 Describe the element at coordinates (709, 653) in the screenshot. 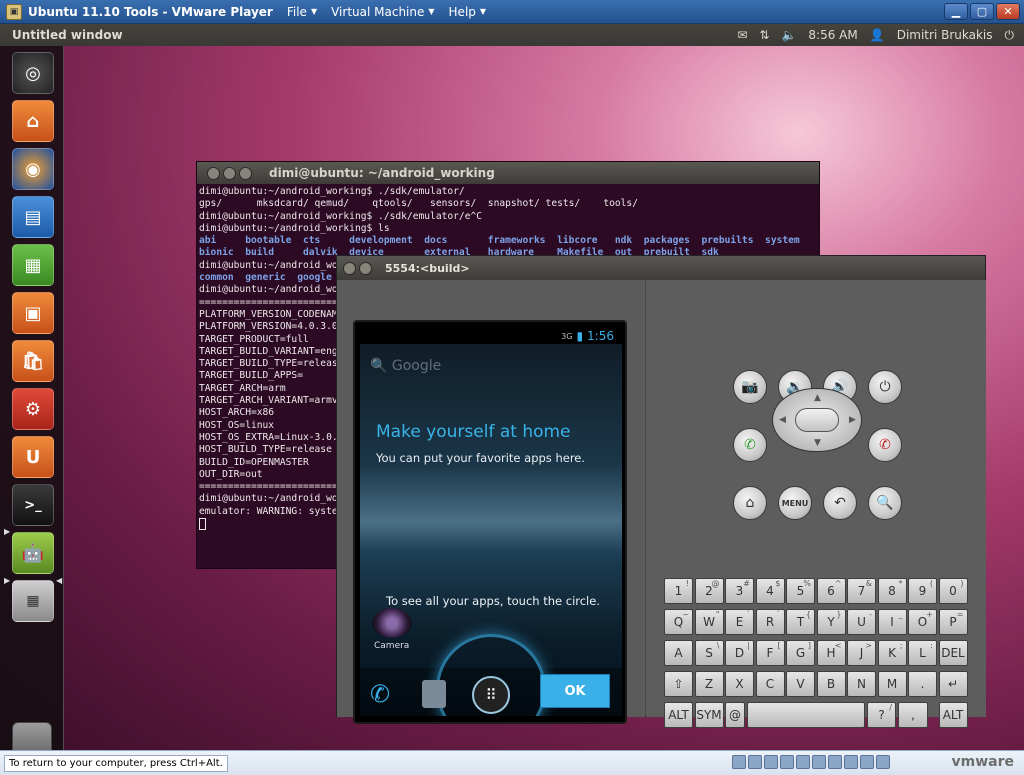

I see `keyboard-key: S \` at that location.